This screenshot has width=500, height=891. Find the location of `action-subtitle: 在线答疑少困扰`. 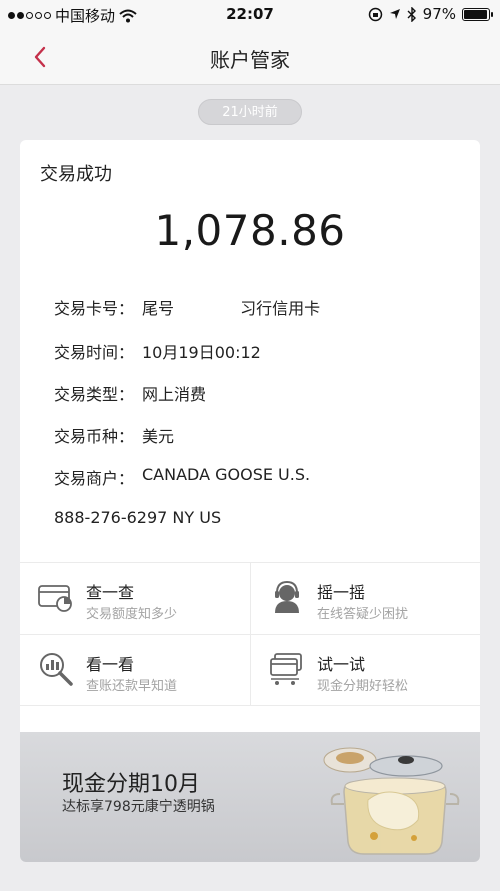

action-subtitle: 在线答疑少困扰 is located at coordinates (363, 614).